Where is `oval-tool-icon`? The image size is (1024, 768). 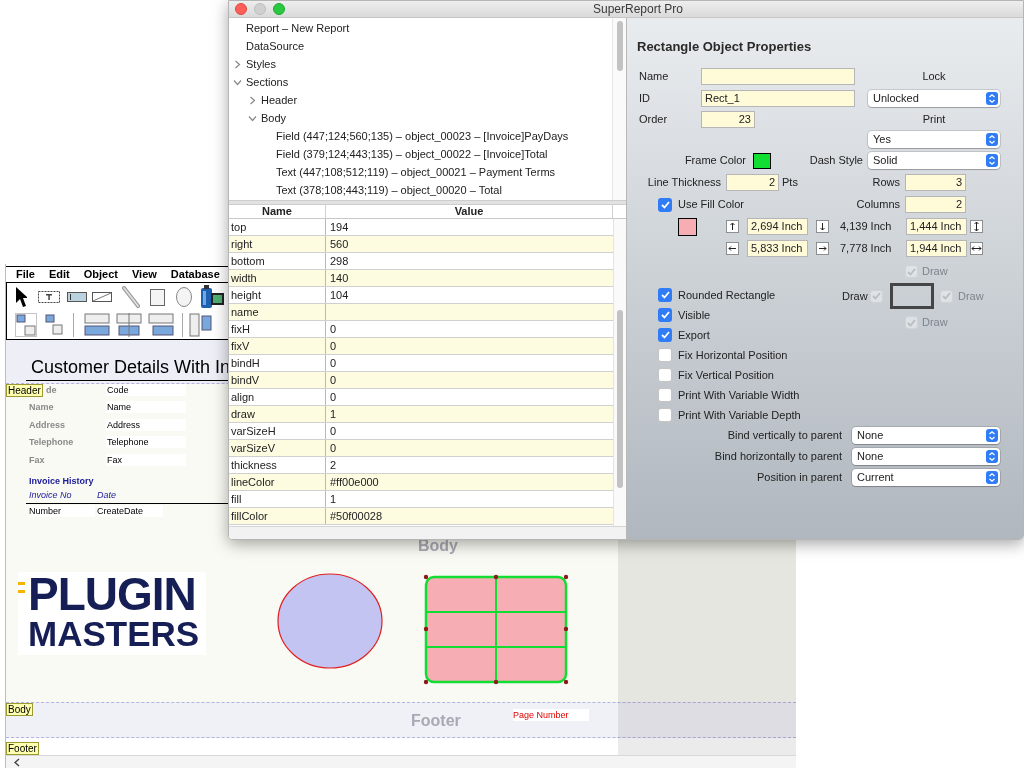
oval-tool-icon is located at coordinates (184, 297).